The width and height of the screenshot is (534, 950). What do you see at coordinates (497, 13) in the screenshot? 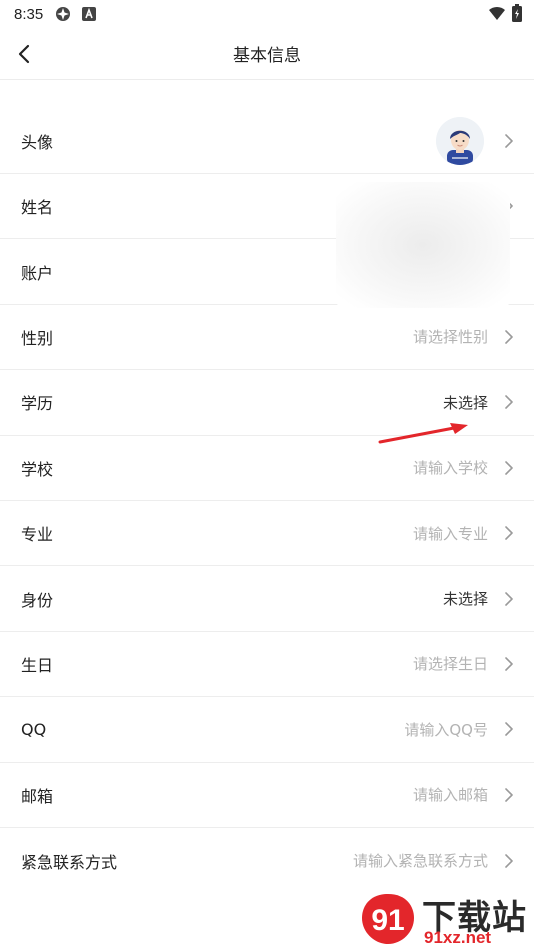
I see `wifi-icon` at bounding box center [497, 13].